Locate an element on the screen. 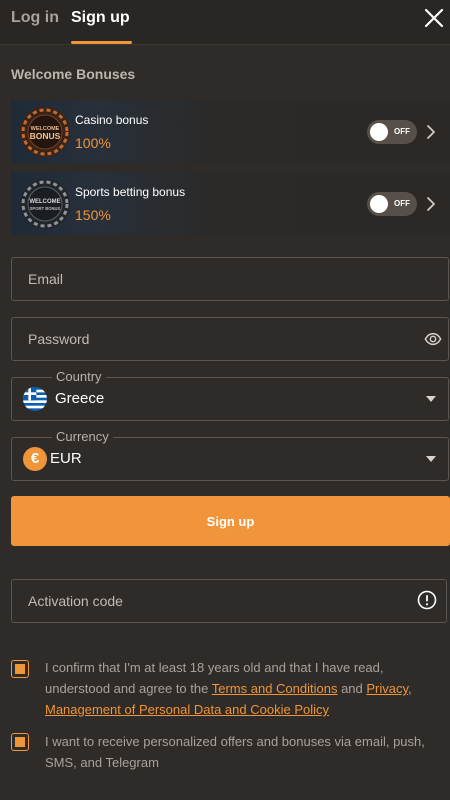 The image size is (450, 800). casino-badge-icon: WELCOME BONUS is located at coordinates (45, 132).